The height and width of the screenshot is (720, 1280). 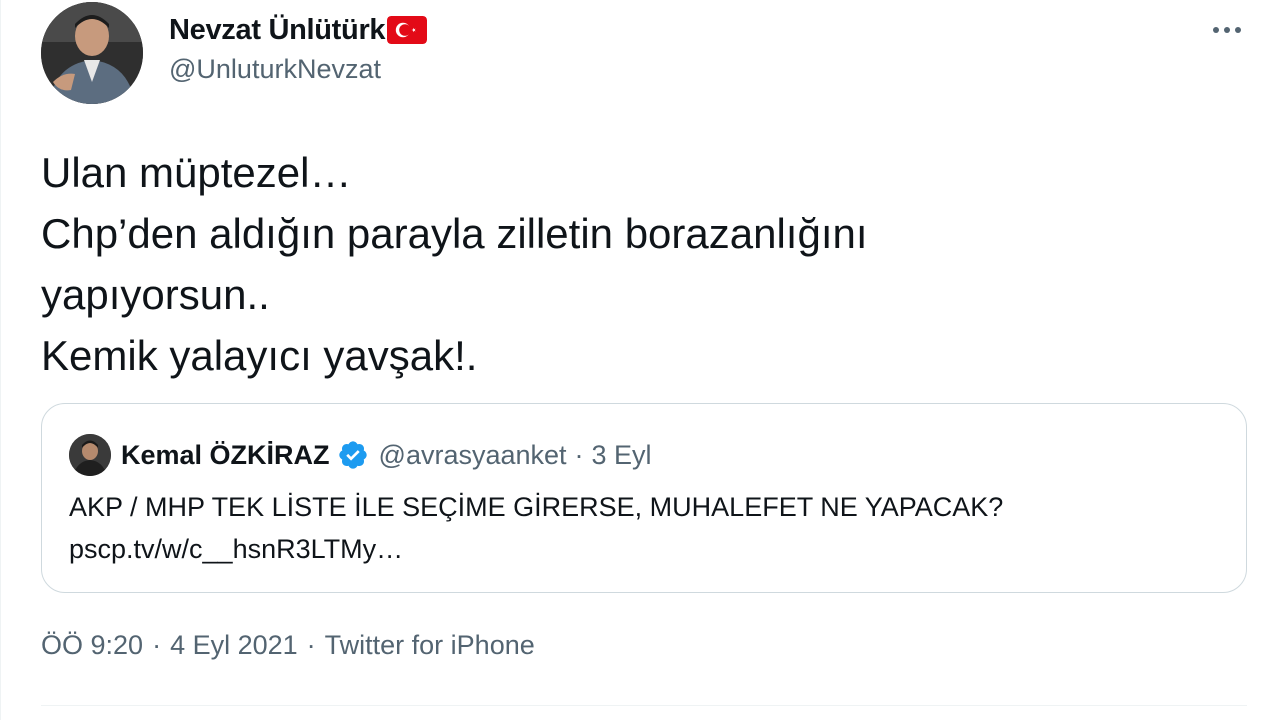 I want to click on author-avatar, so click(x=92, y=53).